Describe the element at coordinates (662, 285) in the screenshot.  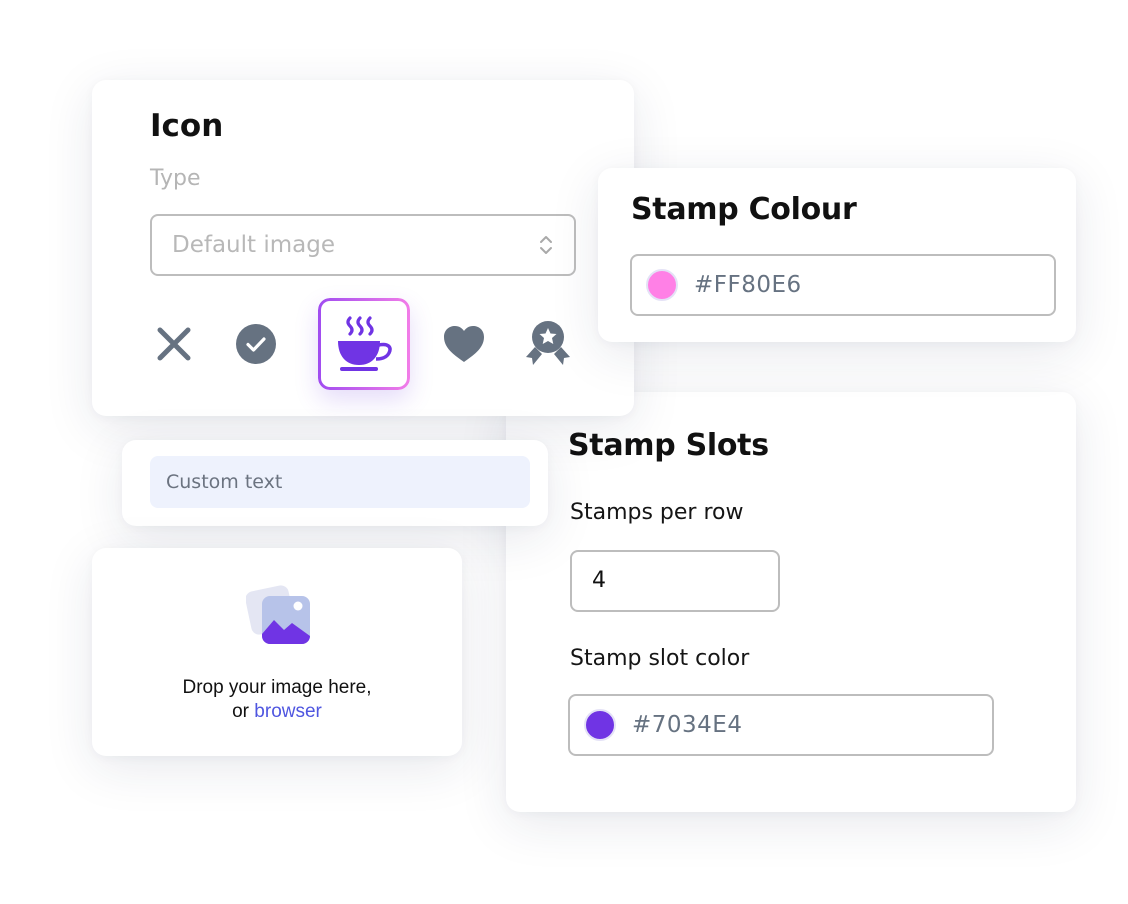
I see `stamp-colour-swatch` at that location.